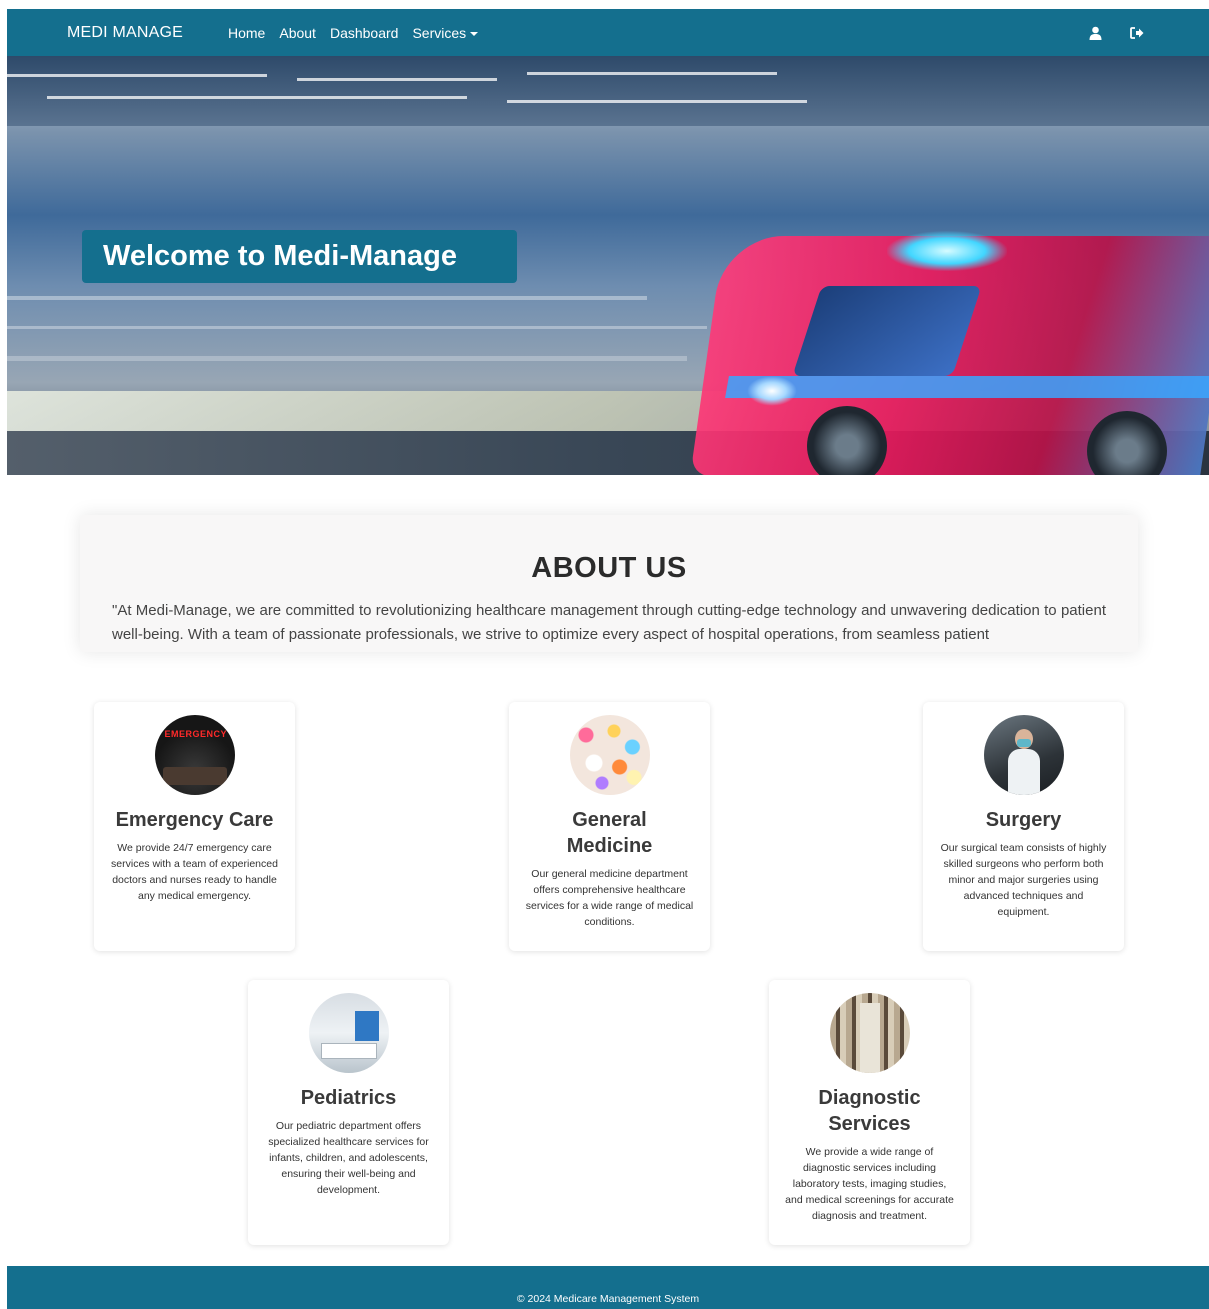  I want to click on nav-links: Home About Dashboard Services, so click(360, 33).